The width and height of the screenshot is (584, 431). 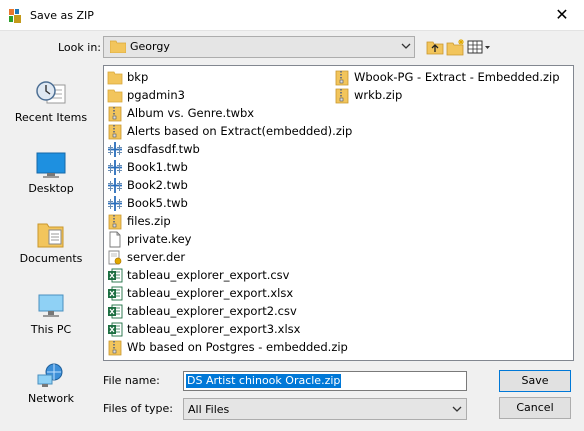 What do you see at coordinates (208, 275) in the screenshot?
I see `file-name: tableau_explorer_export.csv` at bounding box center [208, 275].